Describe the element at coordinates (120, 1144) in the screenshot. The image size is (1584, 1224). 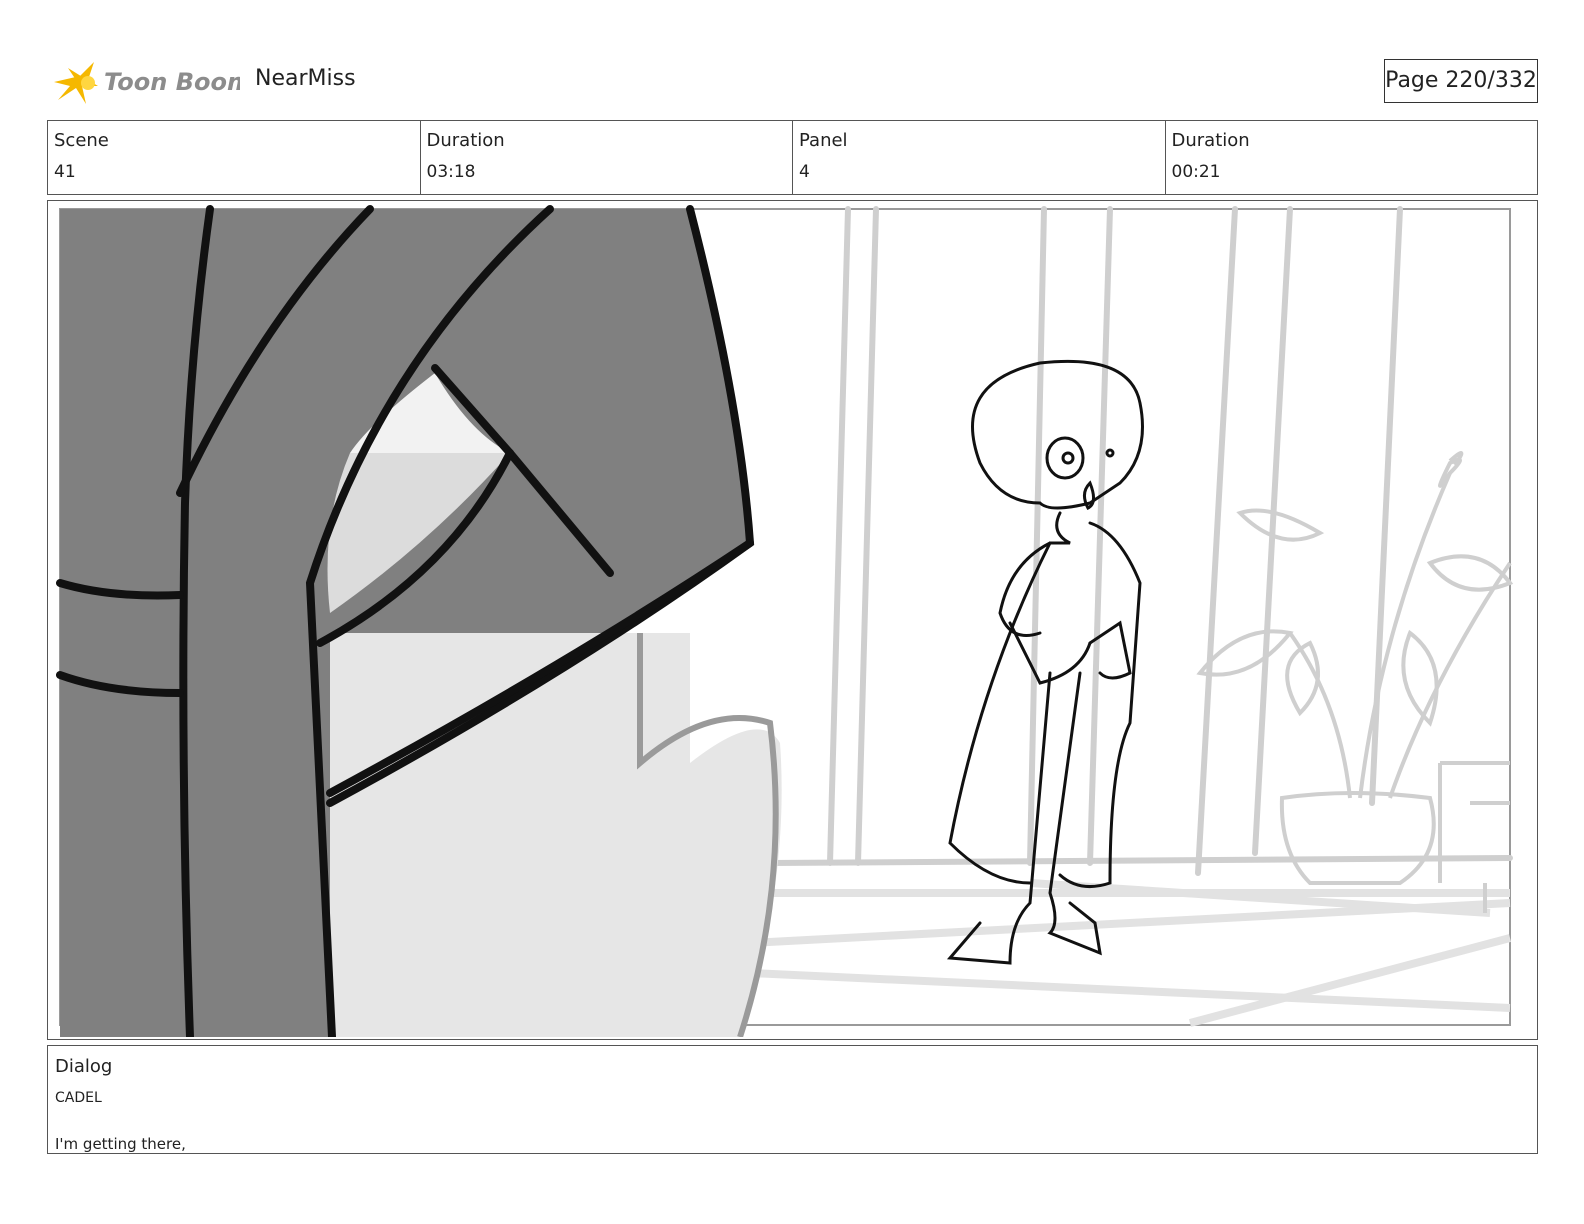
I see `dialog-line: I'm getting there,` at that location.